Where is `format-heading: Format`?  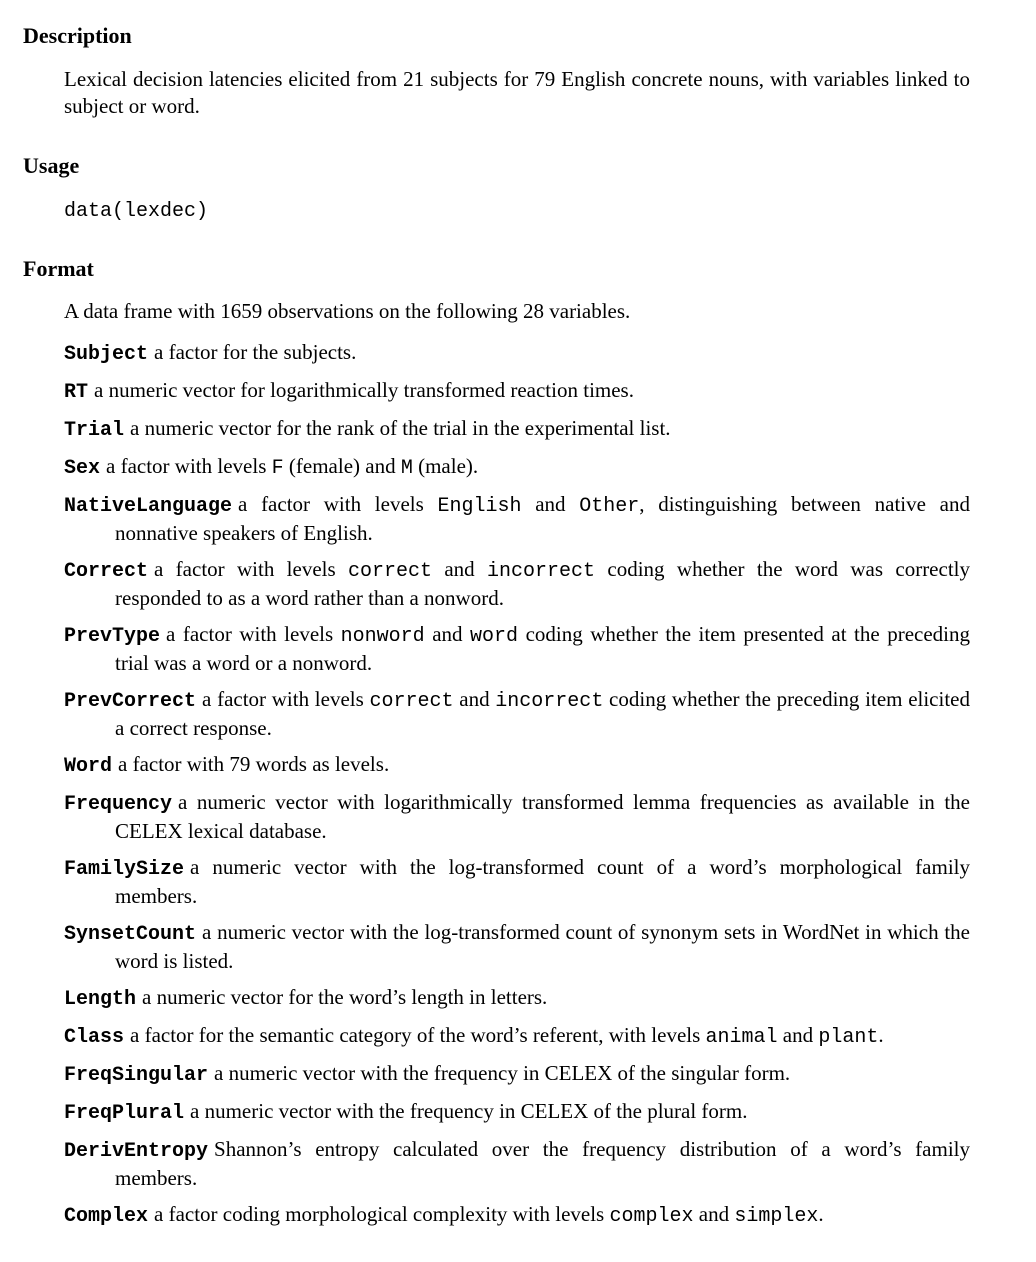 format-heading: Format is located at coordinates (58, 268).